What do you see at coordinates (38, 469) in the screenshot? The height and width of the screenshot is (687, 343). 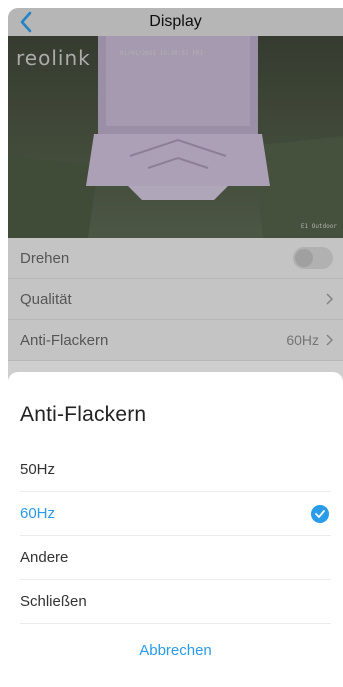 I see `option-label: 50Hz` at bounding box center [38, 469].